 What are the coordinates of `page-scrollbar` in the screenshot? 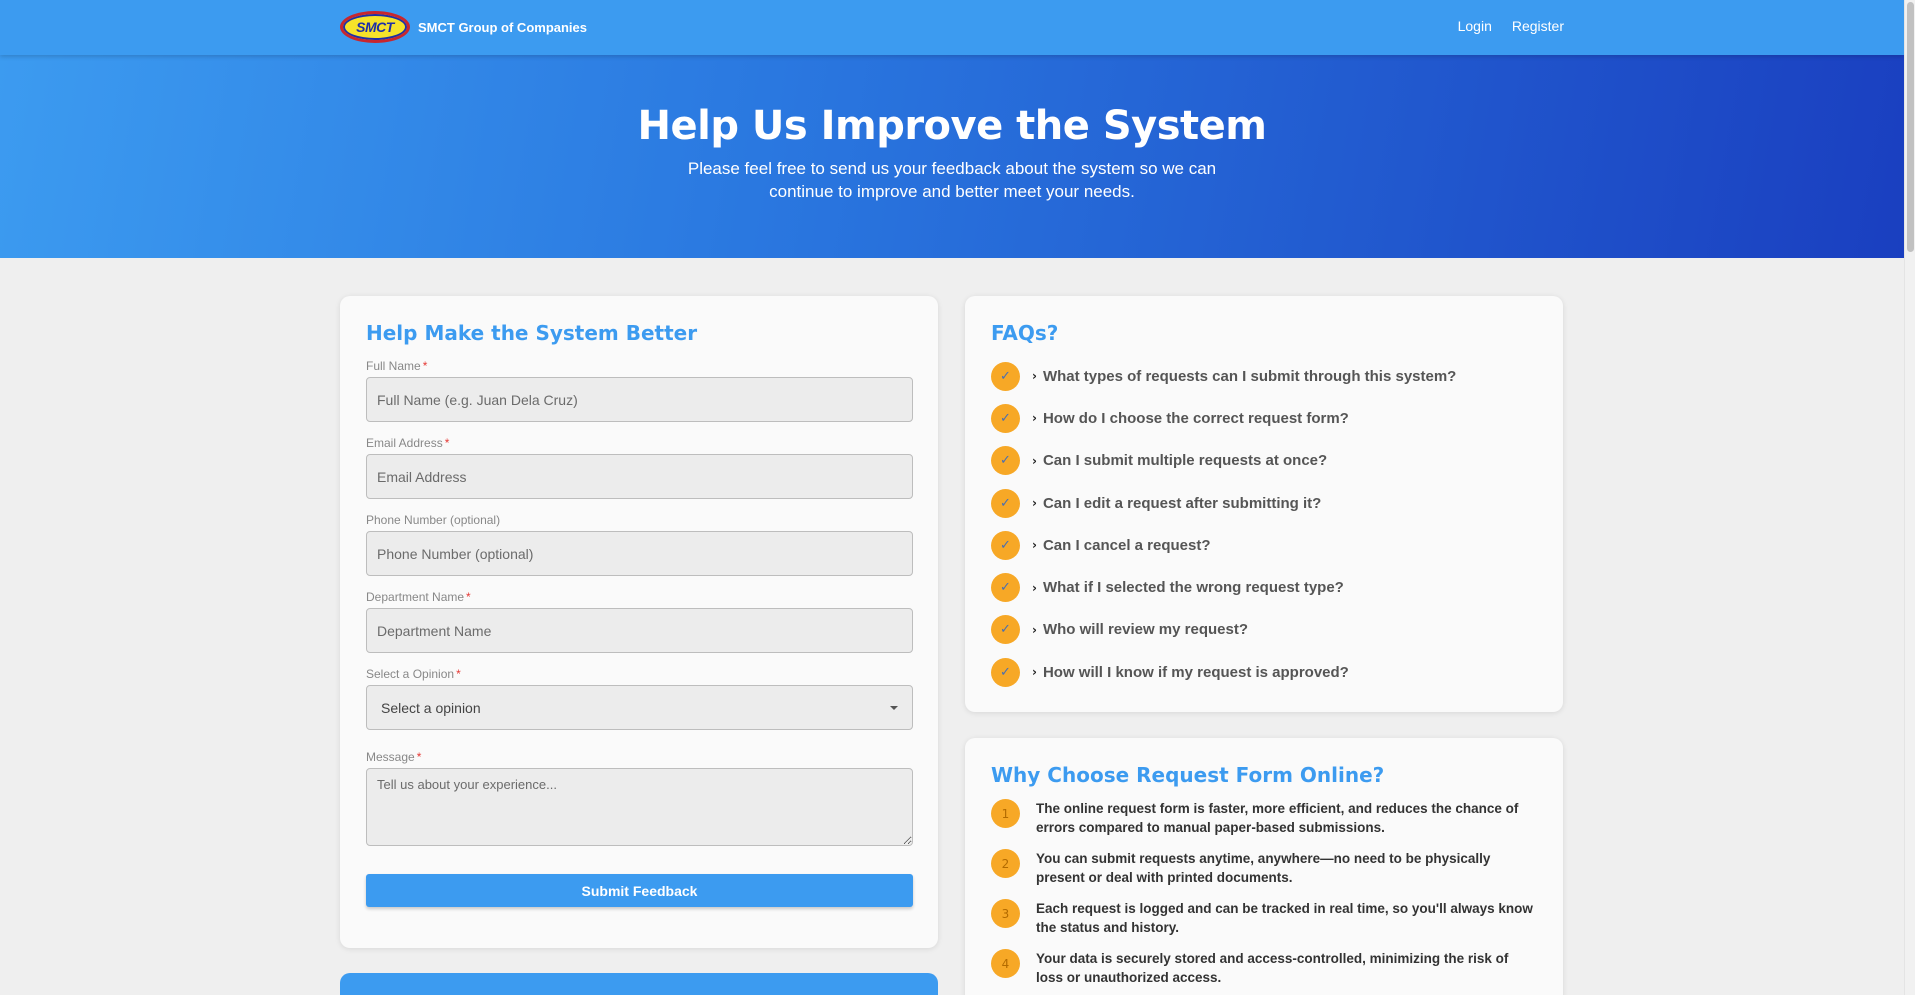 It's located at (1909, 497).